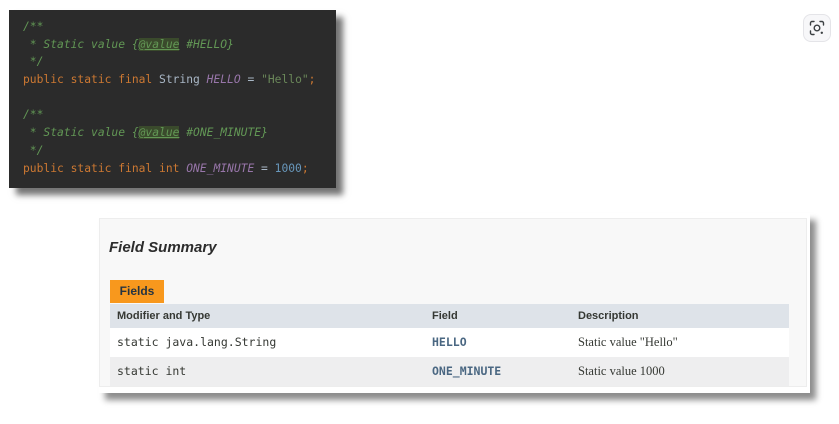  What do you see at coordinates (91, 80) in the screenshot?
I see `keywords: public static final` at bounding box center [91, 80].